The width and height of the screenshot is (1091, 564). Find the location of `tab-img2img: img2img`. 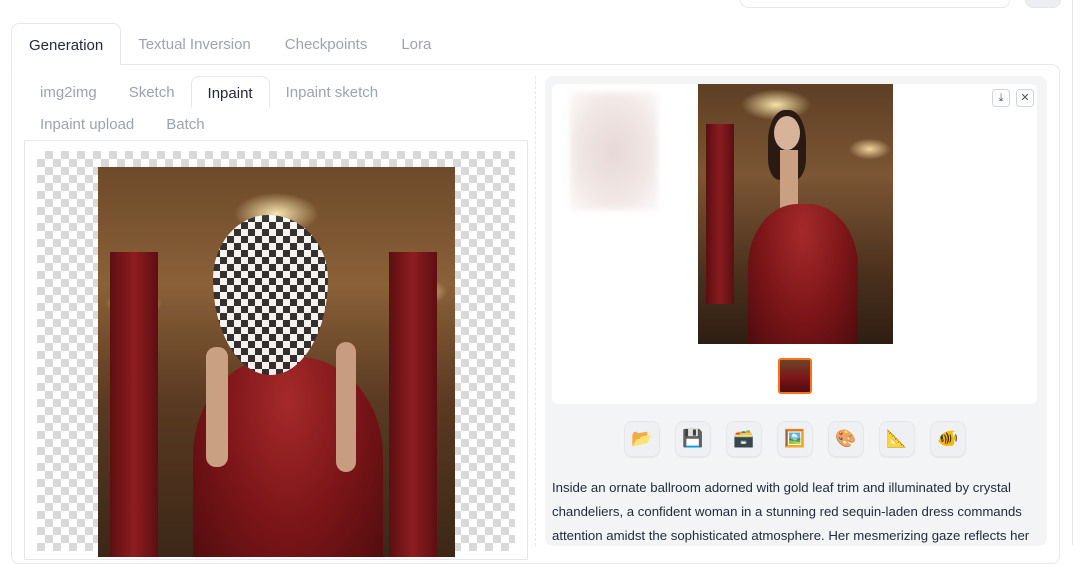

tab-img2img: img2img is located at coordinates (68, 92).